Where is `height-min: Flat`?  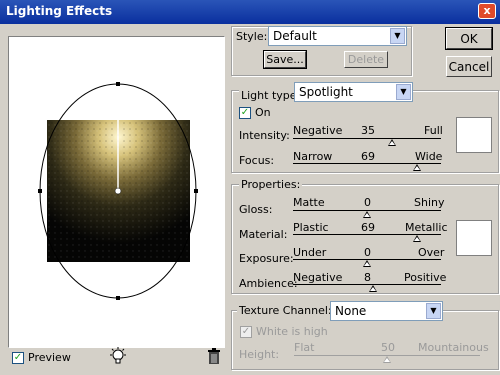 height-min: Flat is located at coordinates (304, 347).